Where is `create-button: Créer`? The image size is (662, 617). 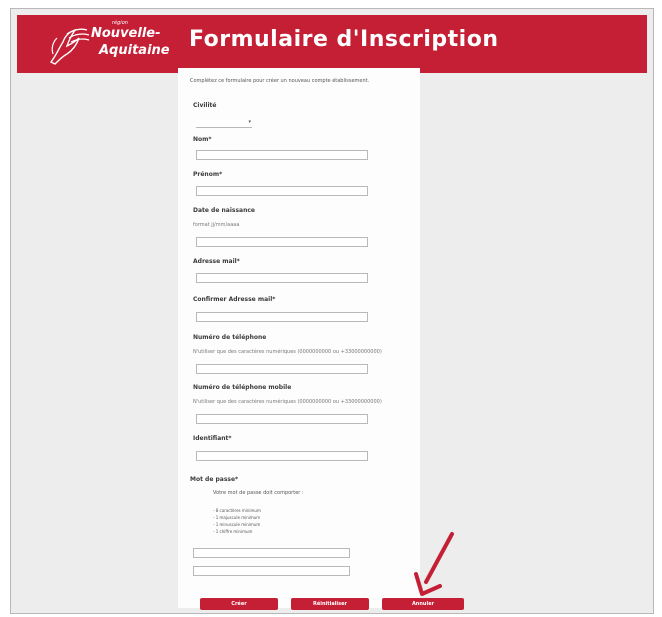
create-button: Créer is located at coordinates (239, 604).